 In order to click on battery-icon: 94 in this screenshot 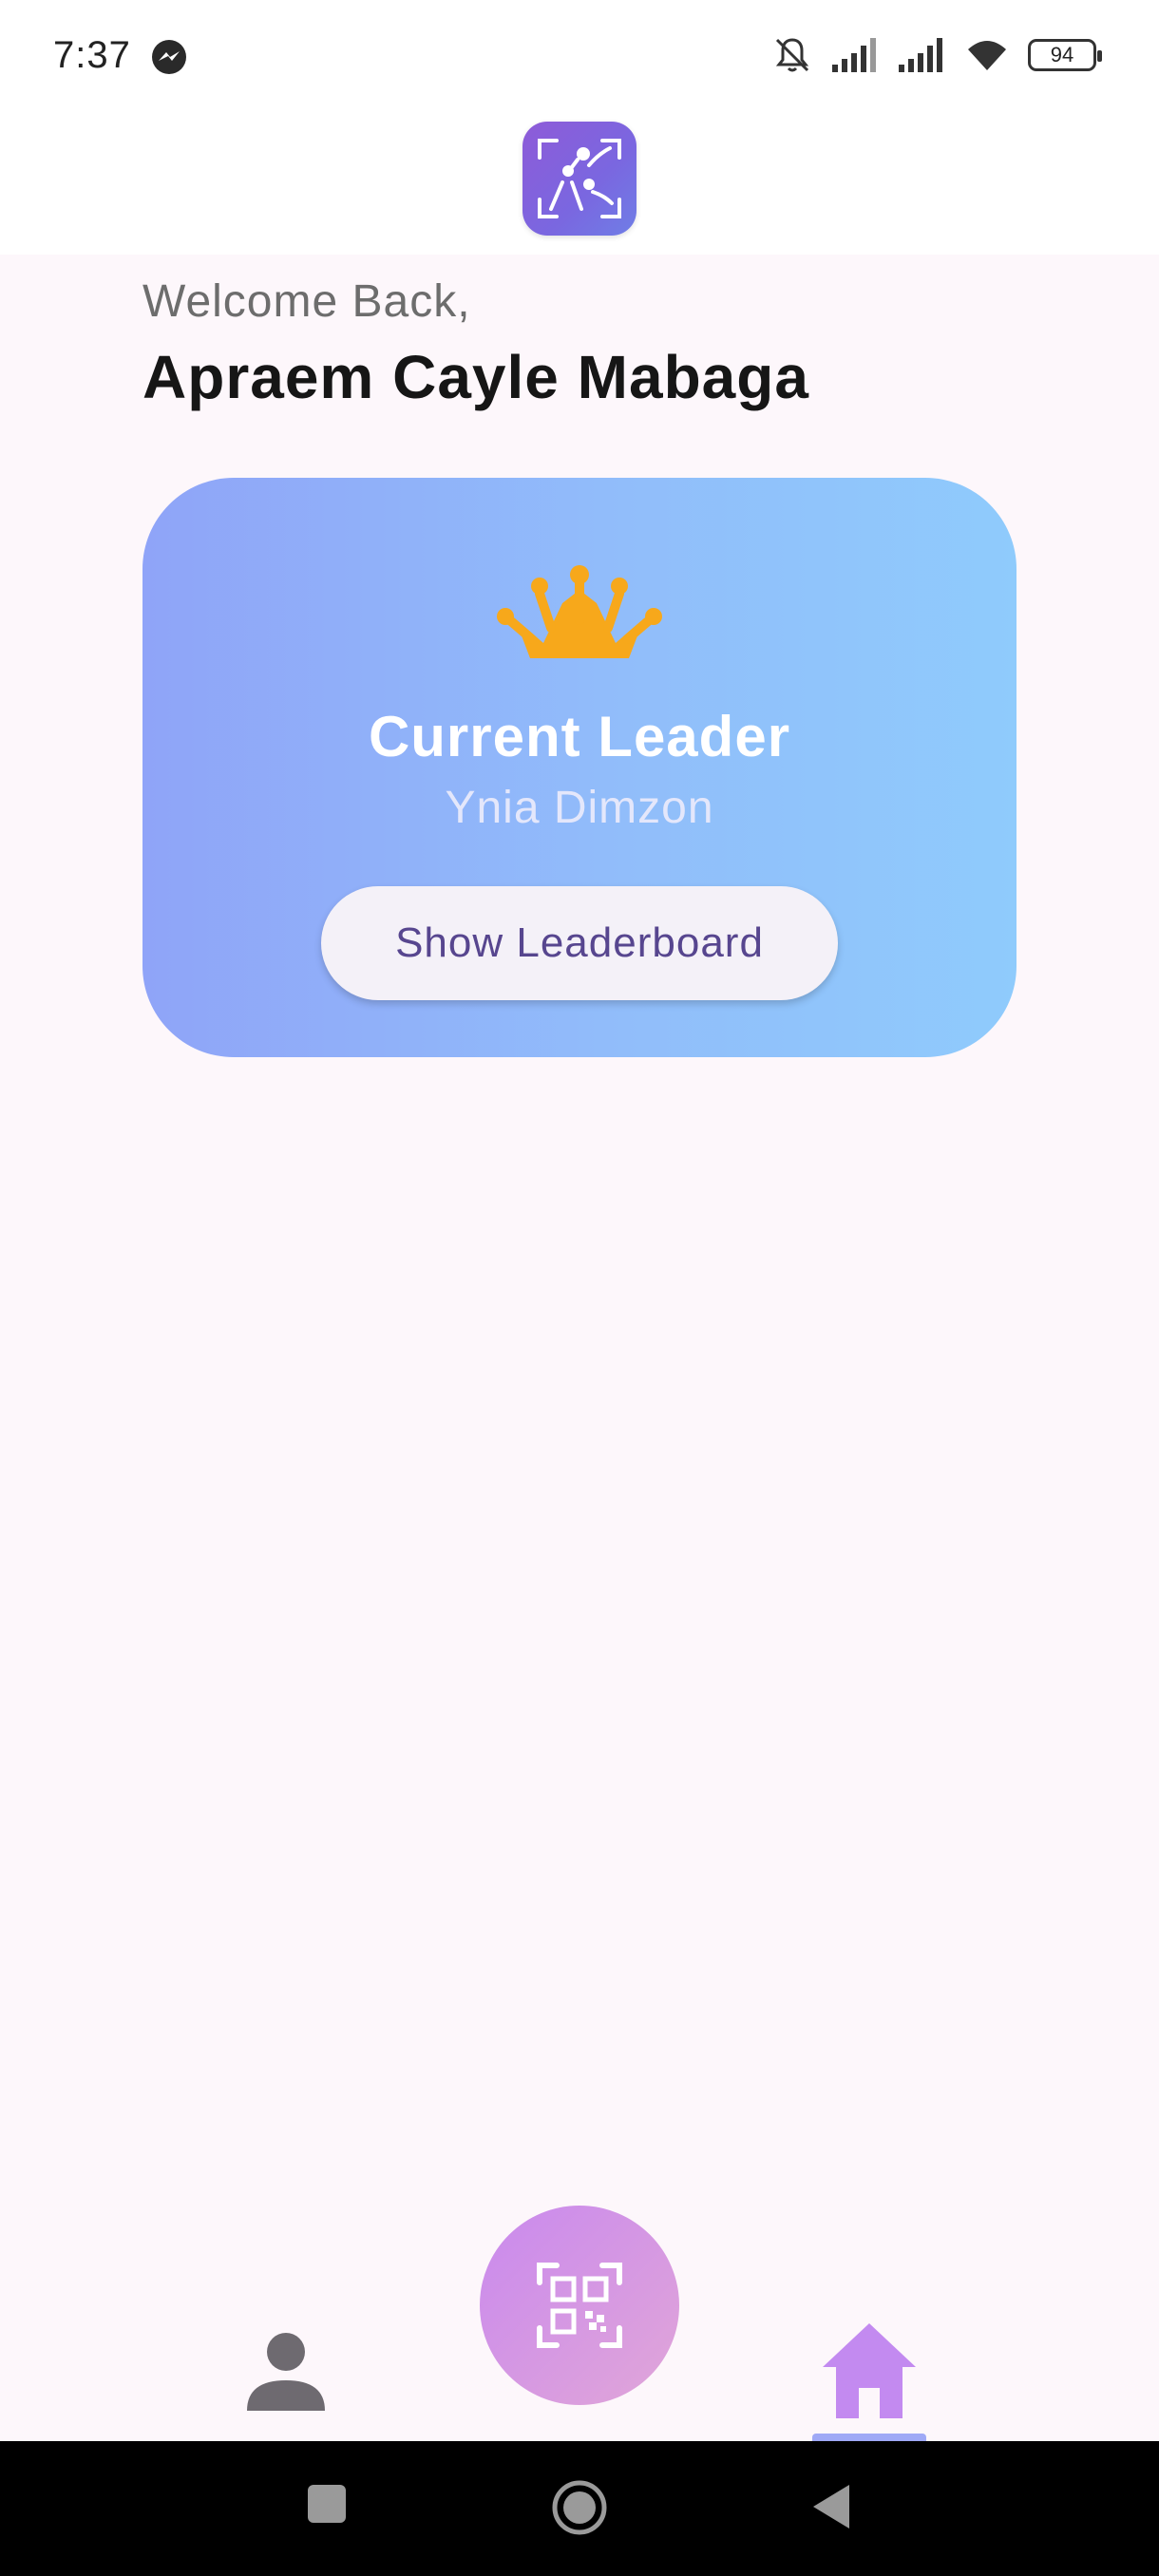, I will do `click(1065, 55)`.